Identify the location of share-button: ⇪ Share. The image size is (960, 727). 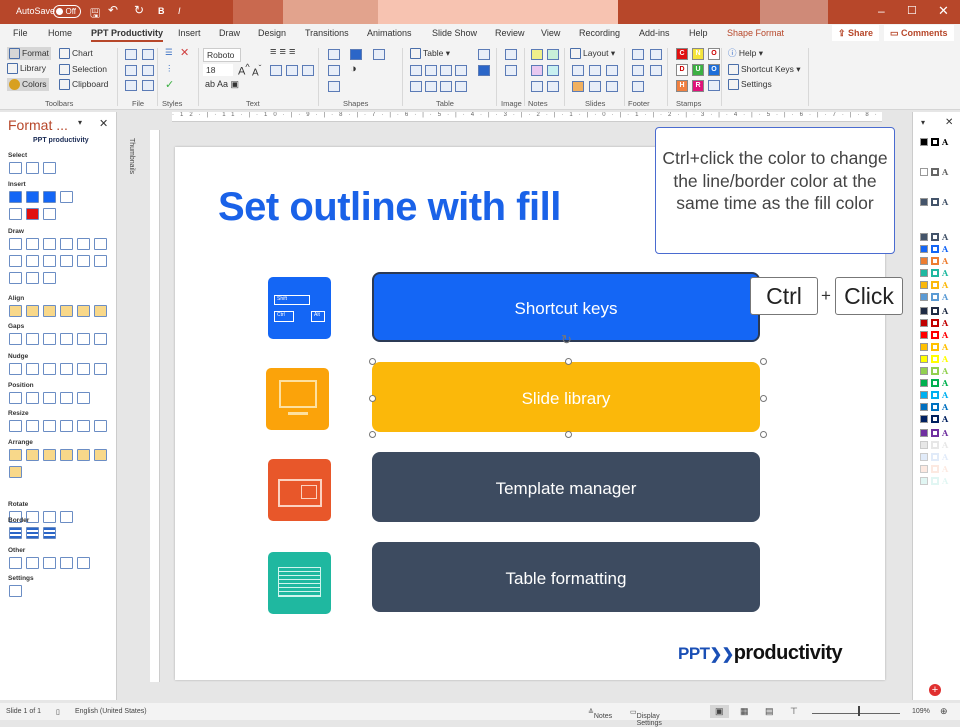
(856, 33).